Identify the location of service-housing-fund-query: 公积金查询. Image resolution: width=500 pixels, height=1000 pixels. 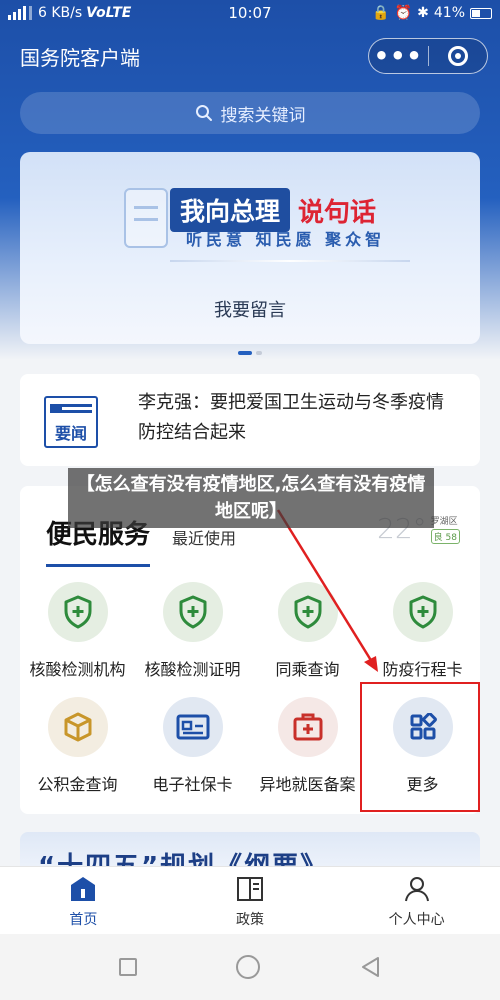
(77, 754).